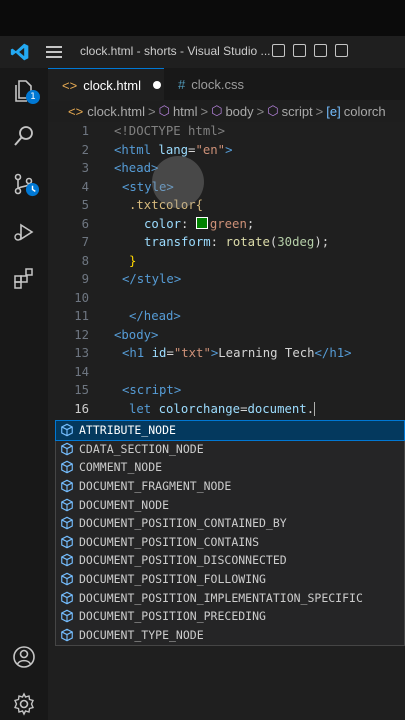 The image size is (405, 720). What do you see at coordinates (168, 223) in the screenshot?
I see `code-line: 6 color: green;` at bounding box center [168, 223].